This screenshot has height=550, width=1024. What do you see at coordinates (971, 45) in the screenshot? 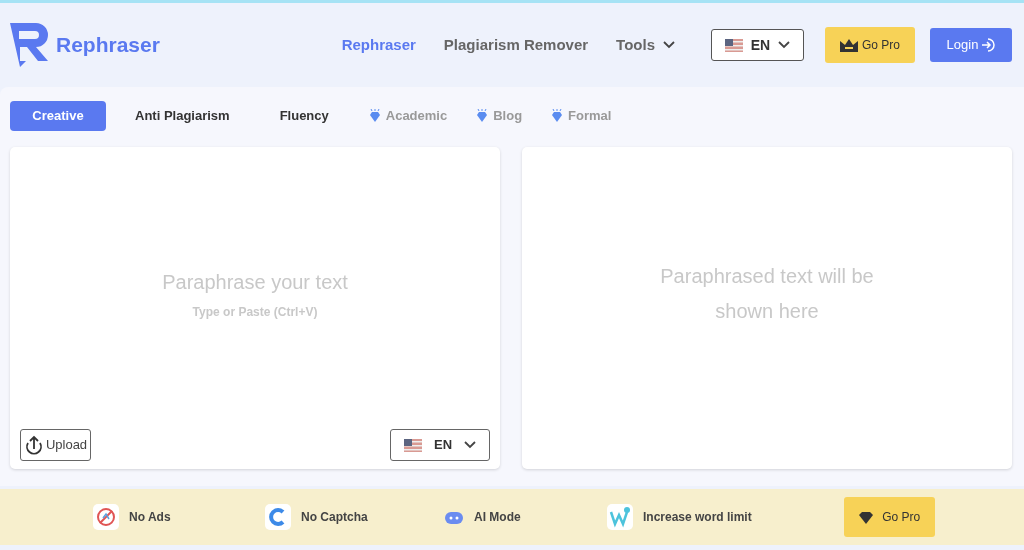
I see `login-button: Login` at bounding box center [971, 45].